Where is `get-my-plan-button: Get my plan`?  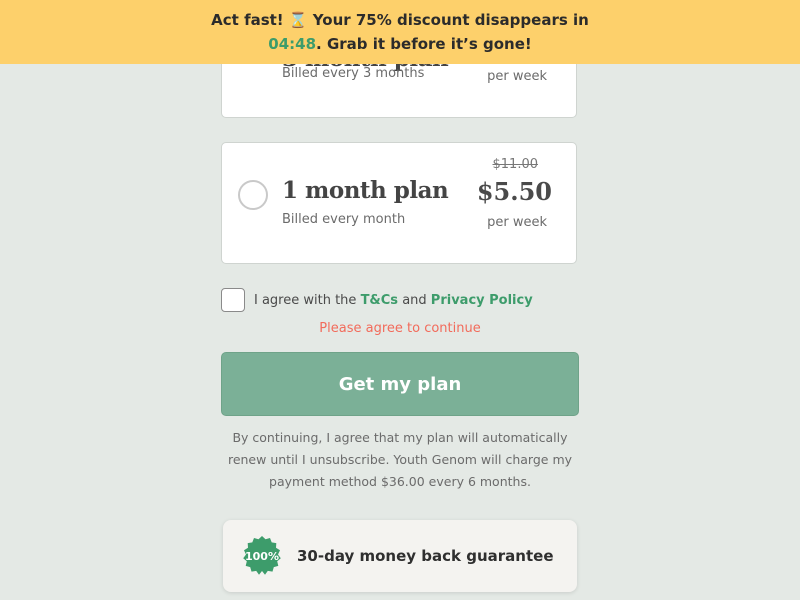 get-my-plan-button: Get my plan is located at coordinates (400, 384).